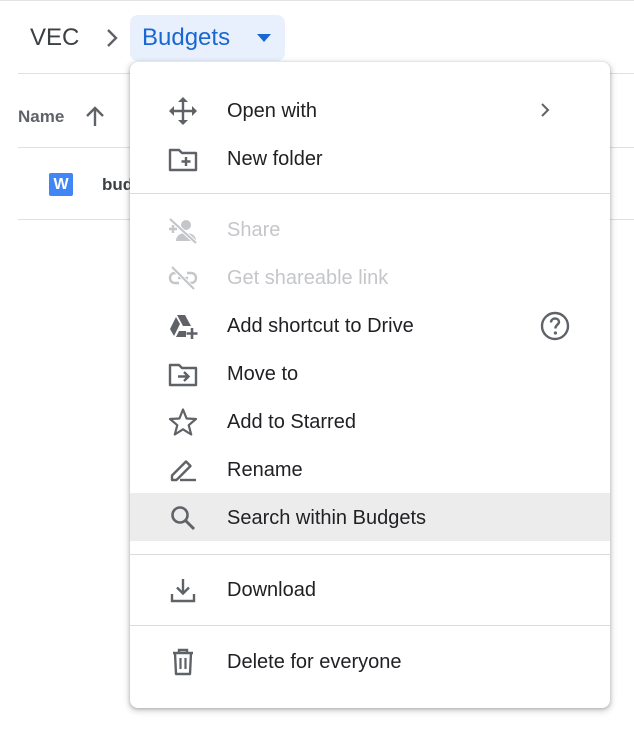 This screenshot has height=732, width=634. Describe the element at coordinates (275, 159) in the screenshot. I see `menu-label-new-folder: New folder` at that location.